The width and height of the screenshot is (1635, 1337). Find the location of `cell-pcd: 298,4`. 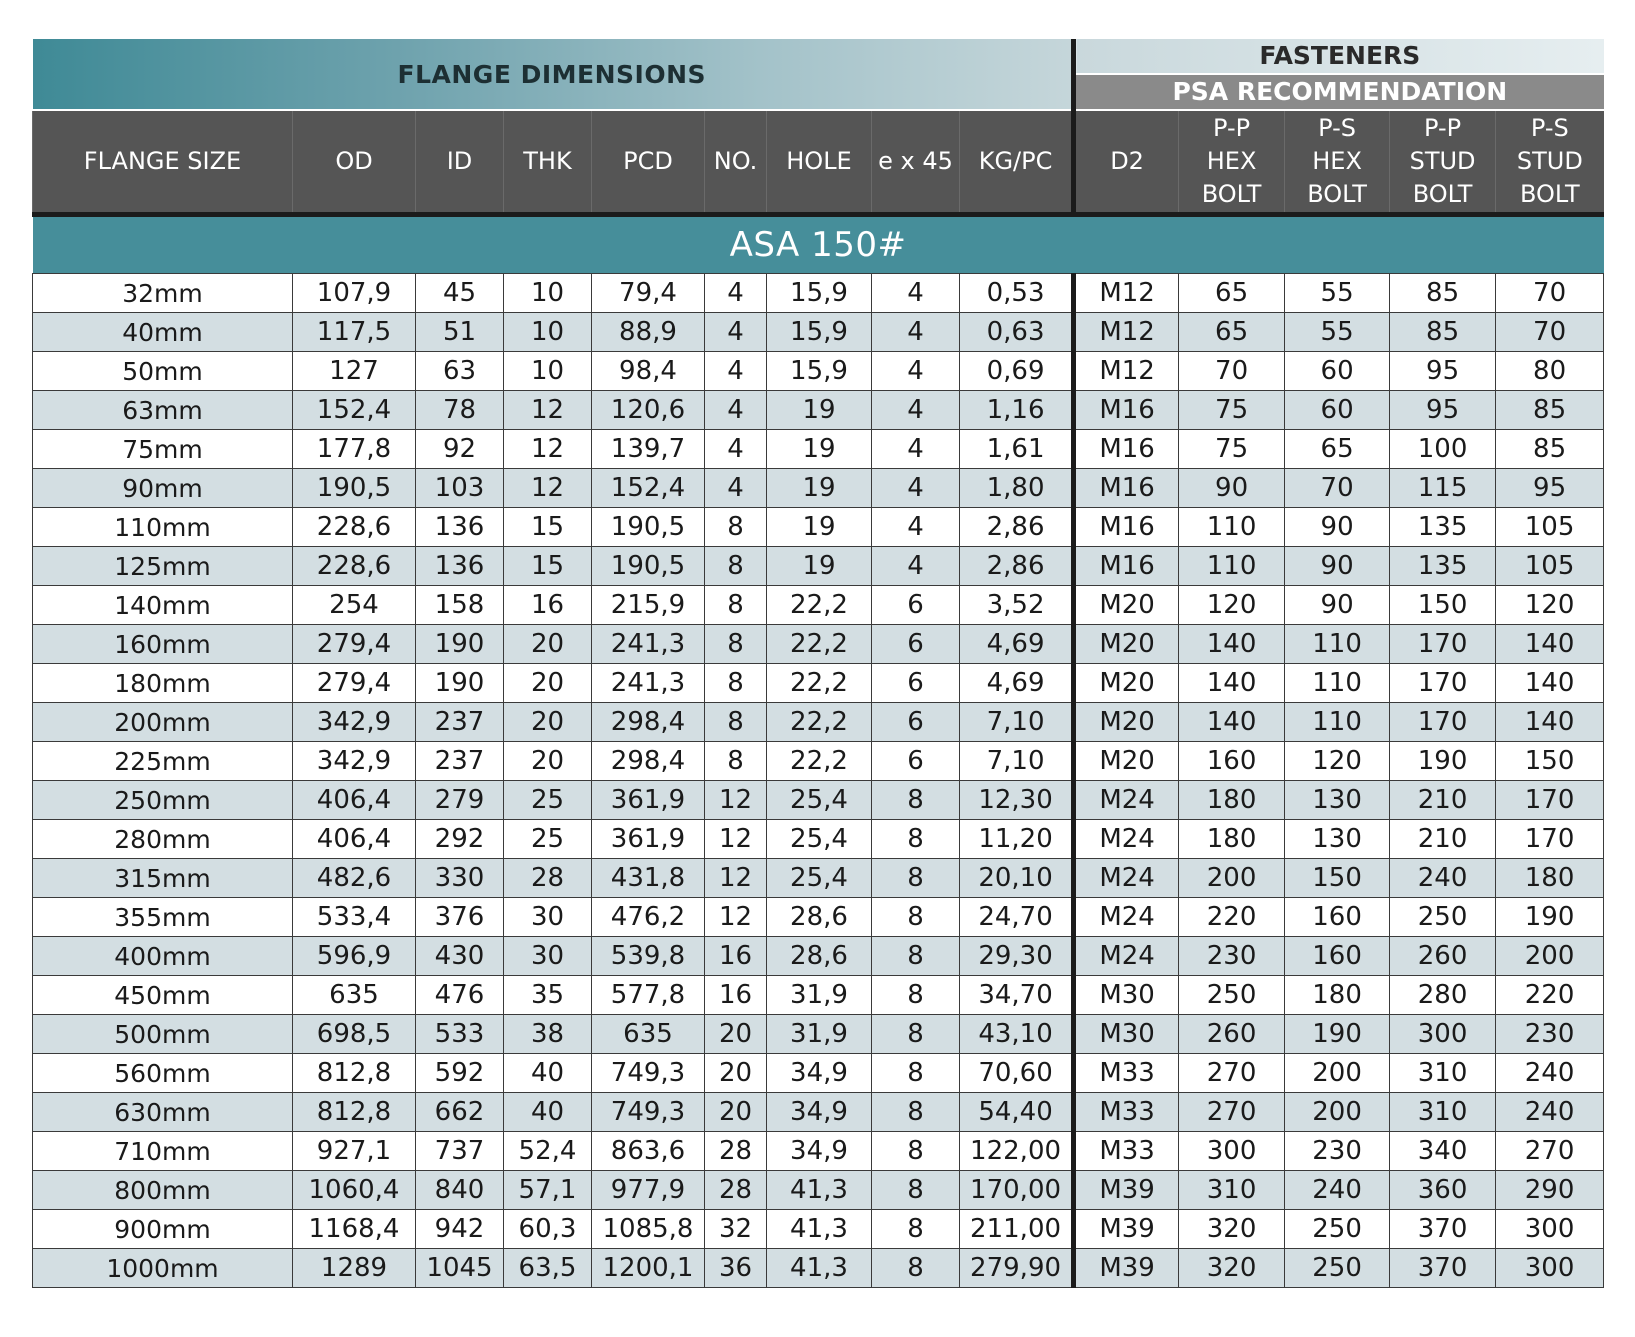

cell-pcd: 298,4 is located at coordinates (648, 722).